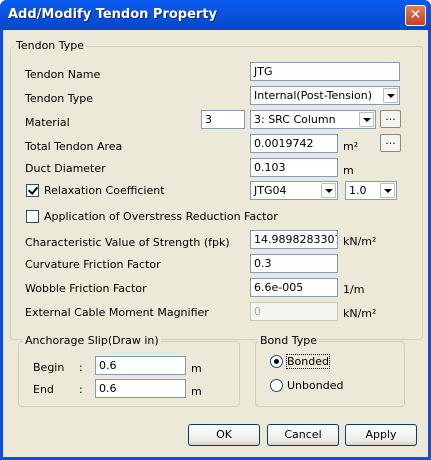  What do you see at coordinates (360, 241) in the screenshot?
I see `fpk-unit: kN/m²` at bounding box center [360, 241].